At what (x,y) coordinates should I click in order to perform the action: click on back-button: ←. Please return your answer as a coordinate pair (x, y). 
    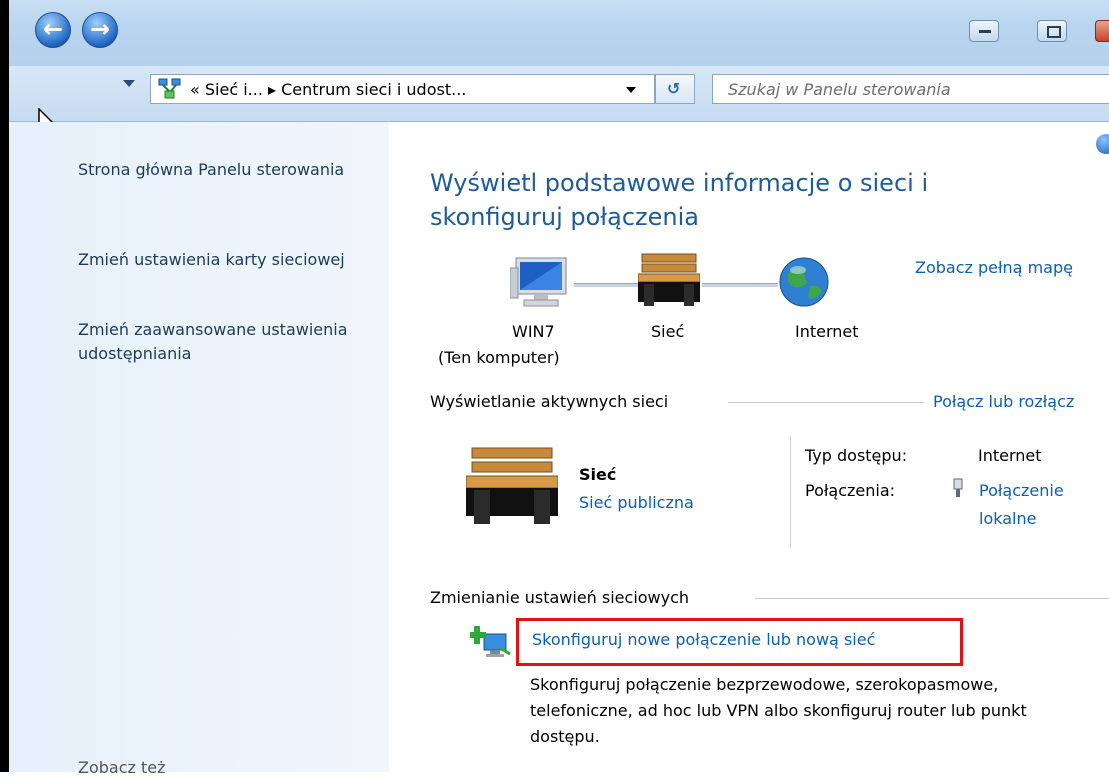
    Looking at the image, I should click on (53, 30).